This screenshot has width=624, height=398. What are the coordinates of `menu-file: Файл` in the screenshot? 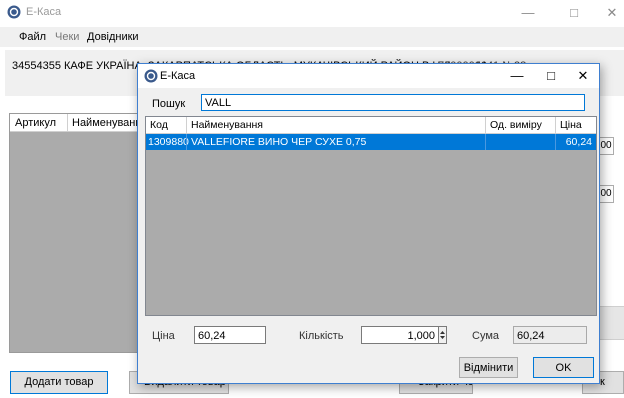 It's located at (32, 37).